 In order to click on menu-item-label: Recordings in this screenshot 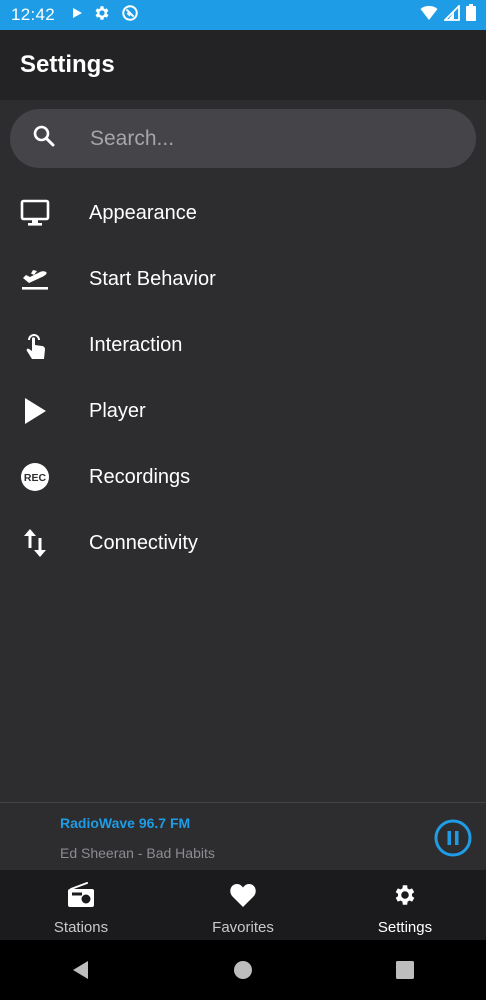, I will do `click(140, 476)`.